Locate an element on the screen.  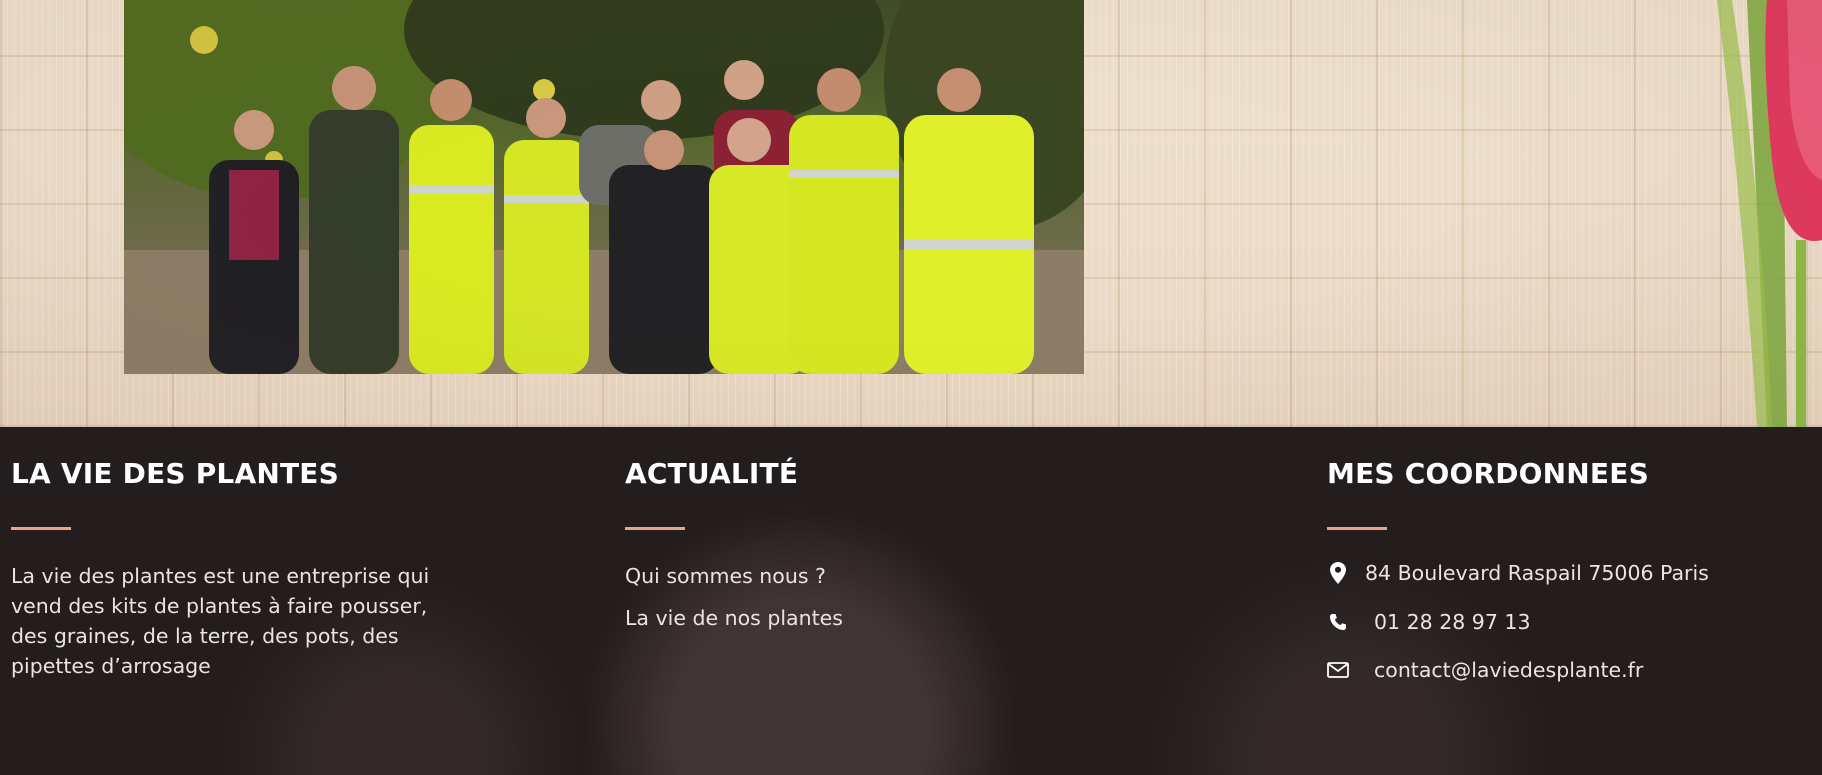
contact-phone: 01 28 28 97 13 is located at coordinates (1429, 622).